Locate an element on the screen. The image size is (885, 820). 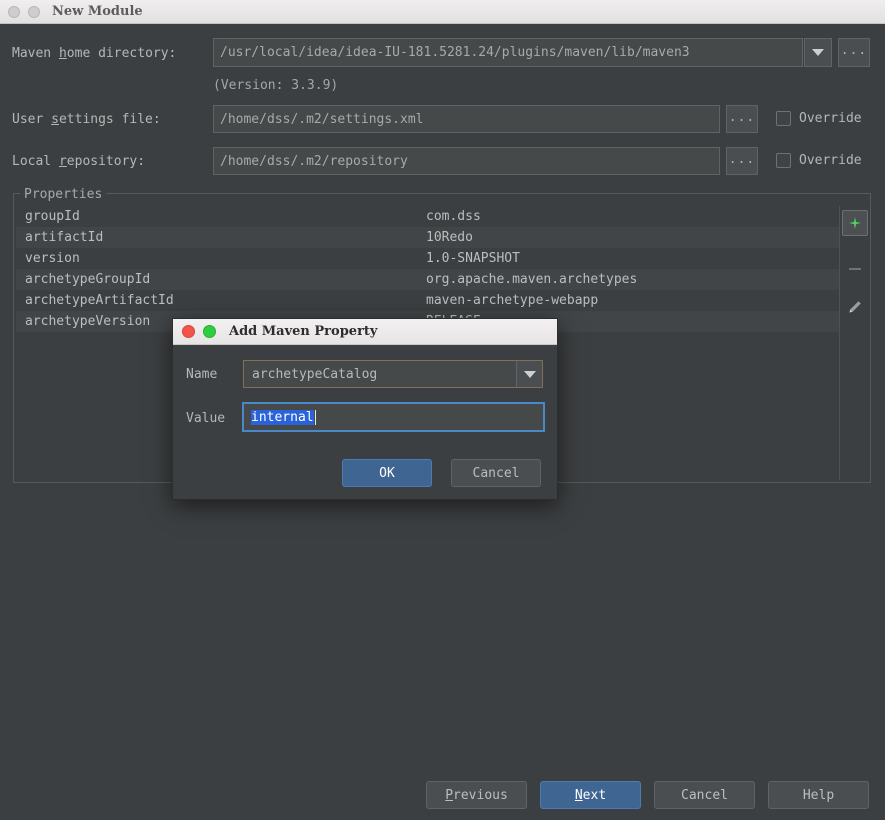
text-caret is located at coordinates (315, 417).